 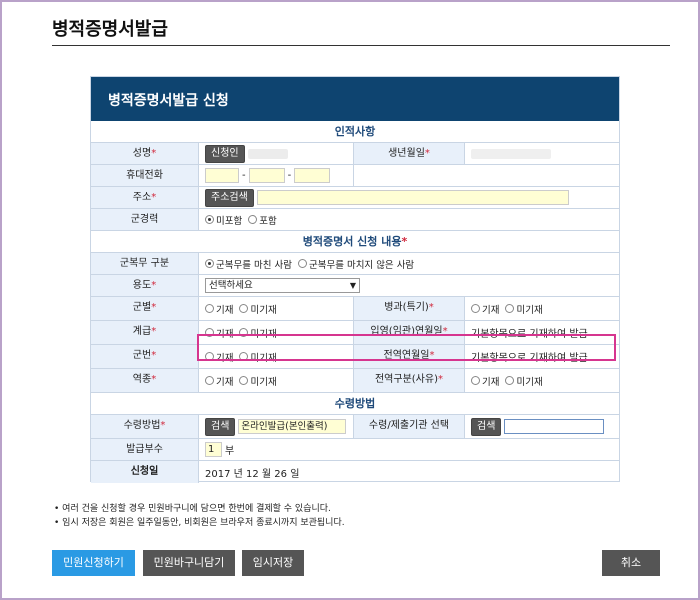 What do you see at coordinates (244, 308) in the screenshot?
I see `branch-no-radio` at bounding box center [244, 308].